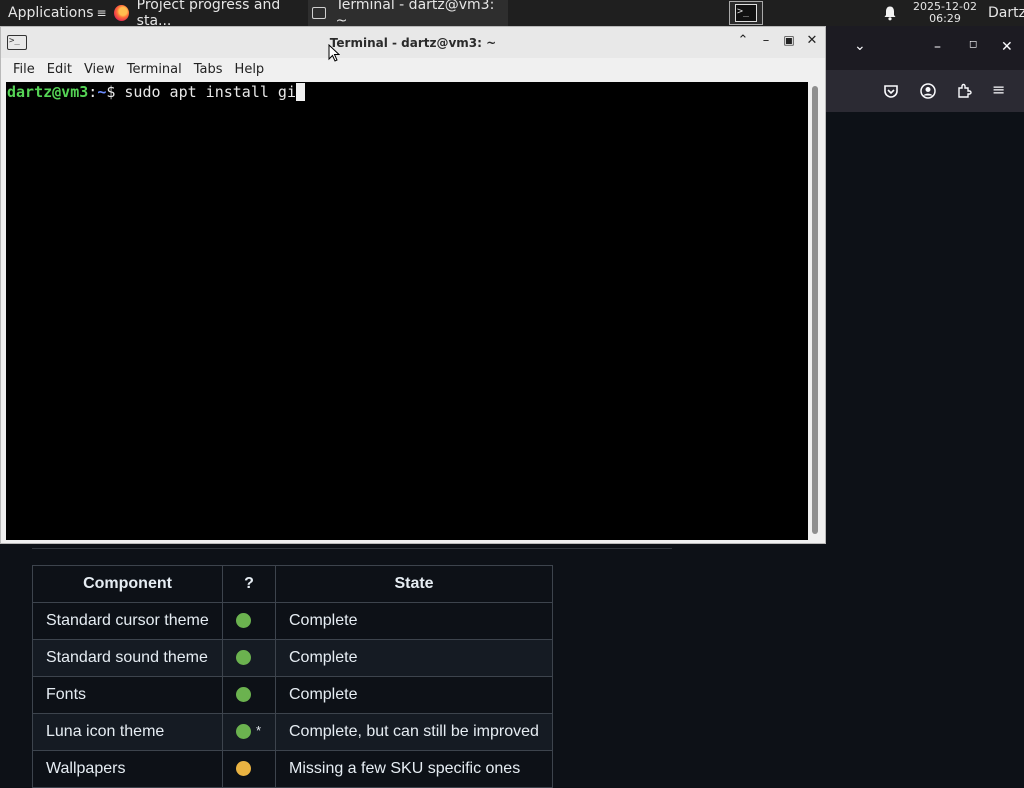 This screenshot has width=1024, height=788. Describe the element at coordinates (414, 584) in the screenshot. I see `column-header-state: State` at that location.